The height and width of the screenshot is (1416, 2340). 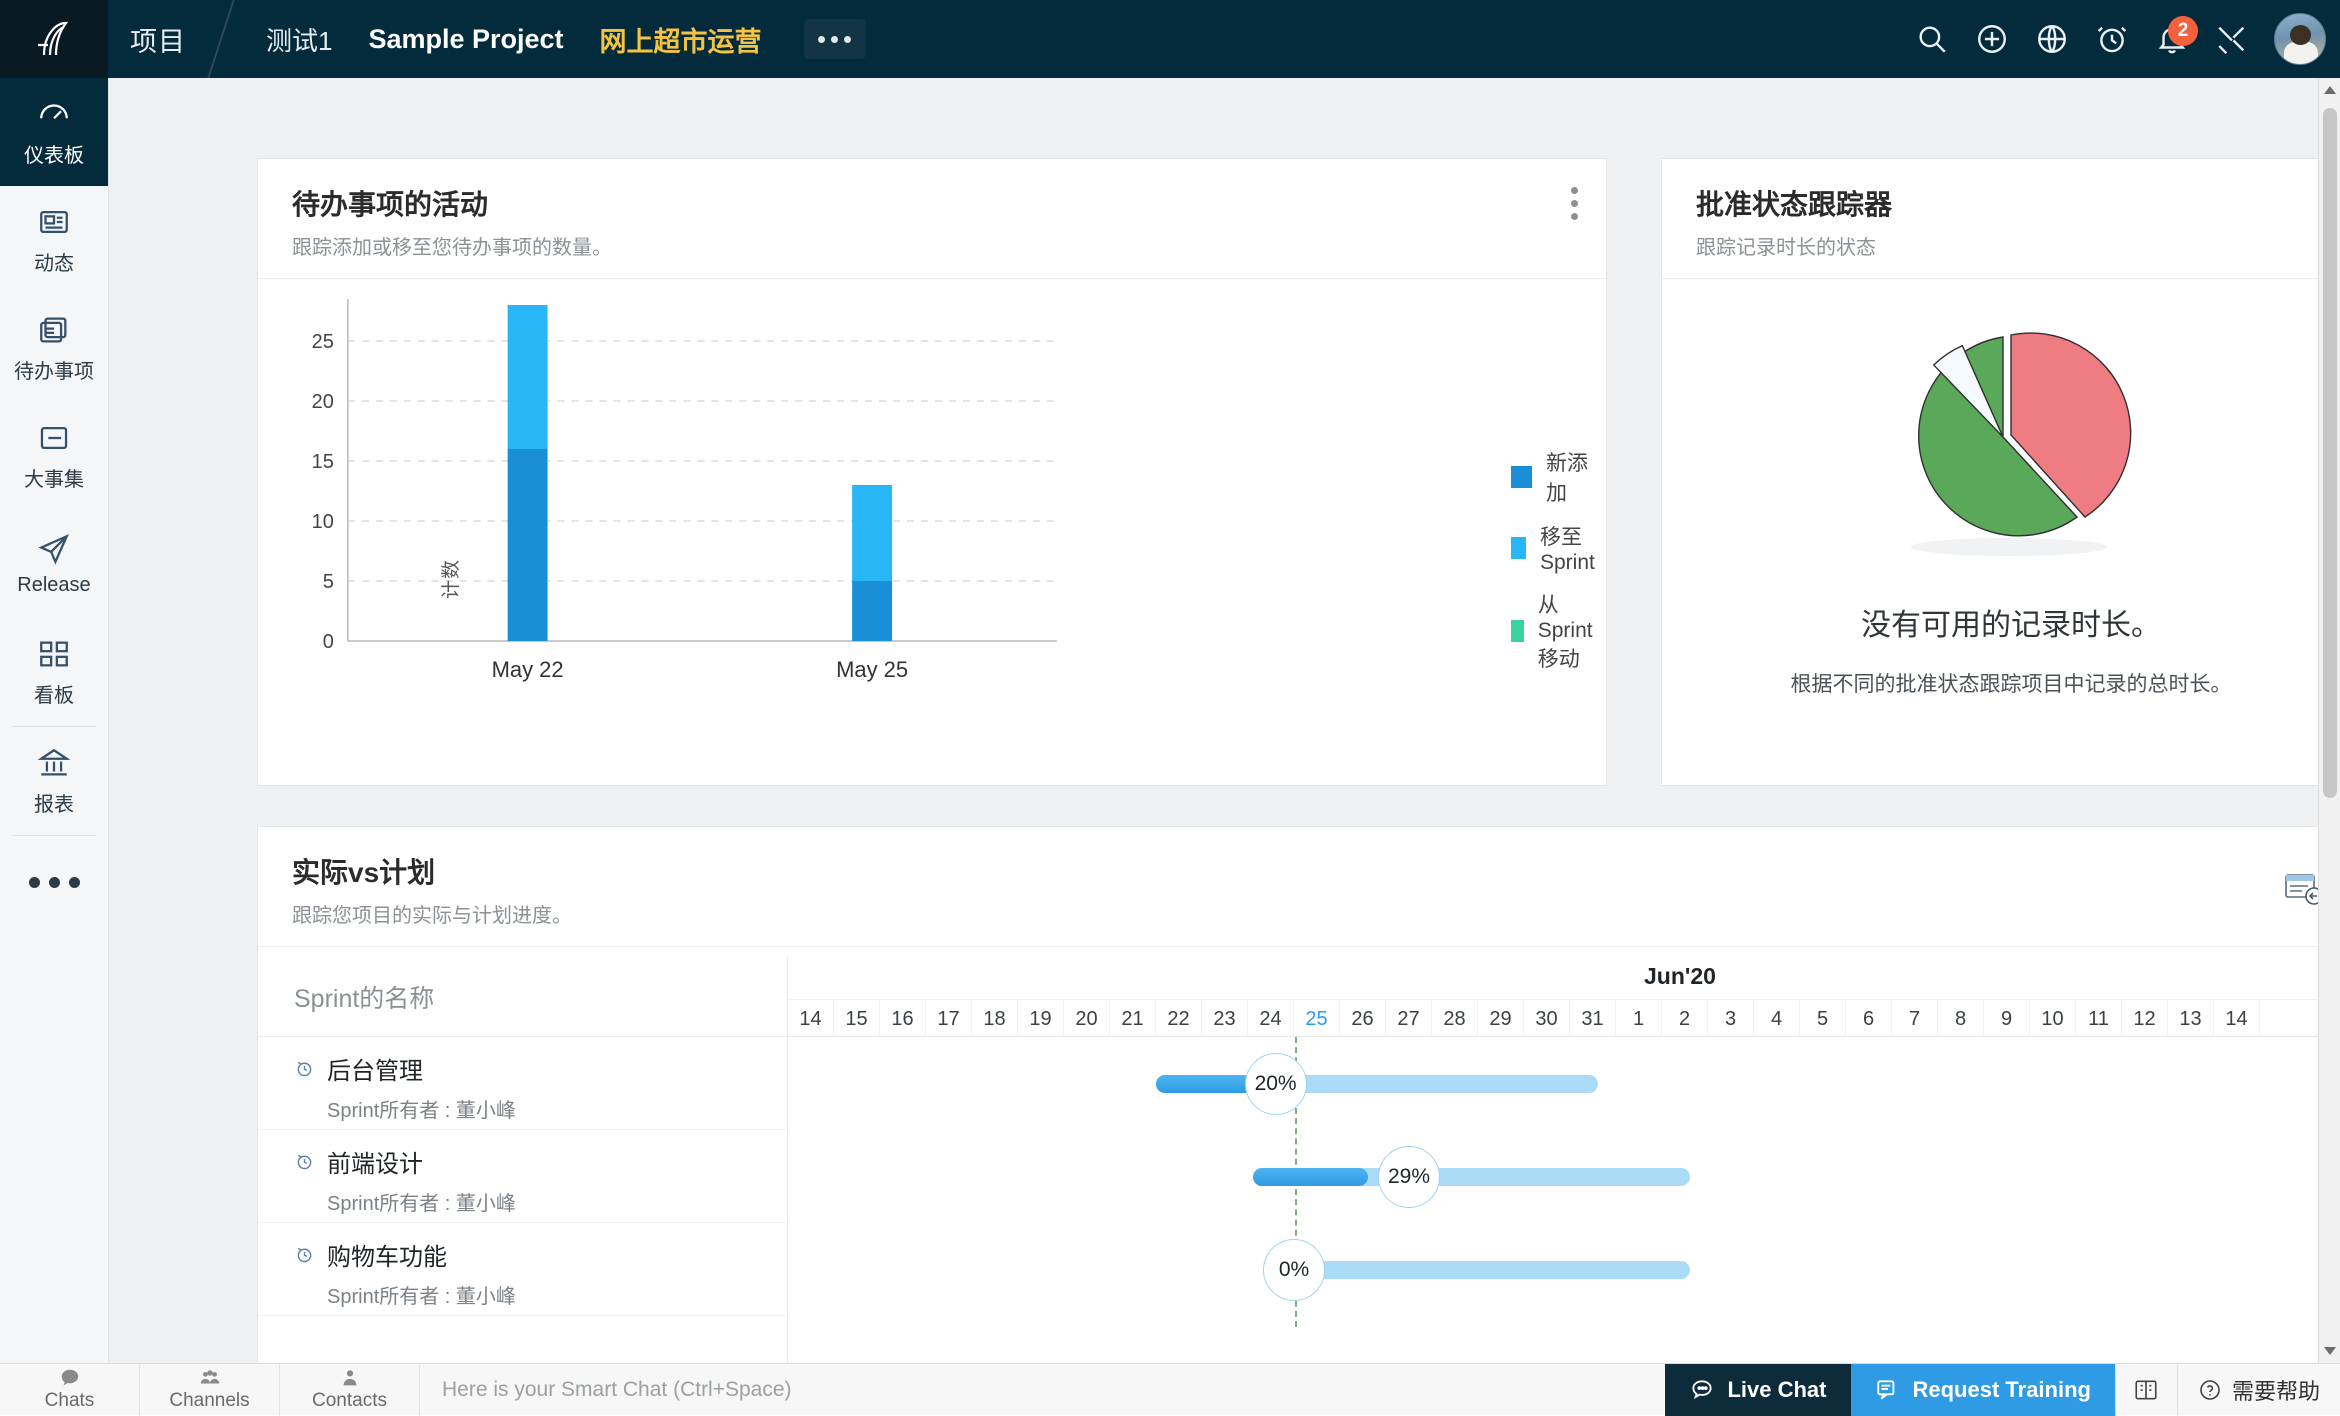 I want to click on channels-icon, so click(x=210, y=1378).